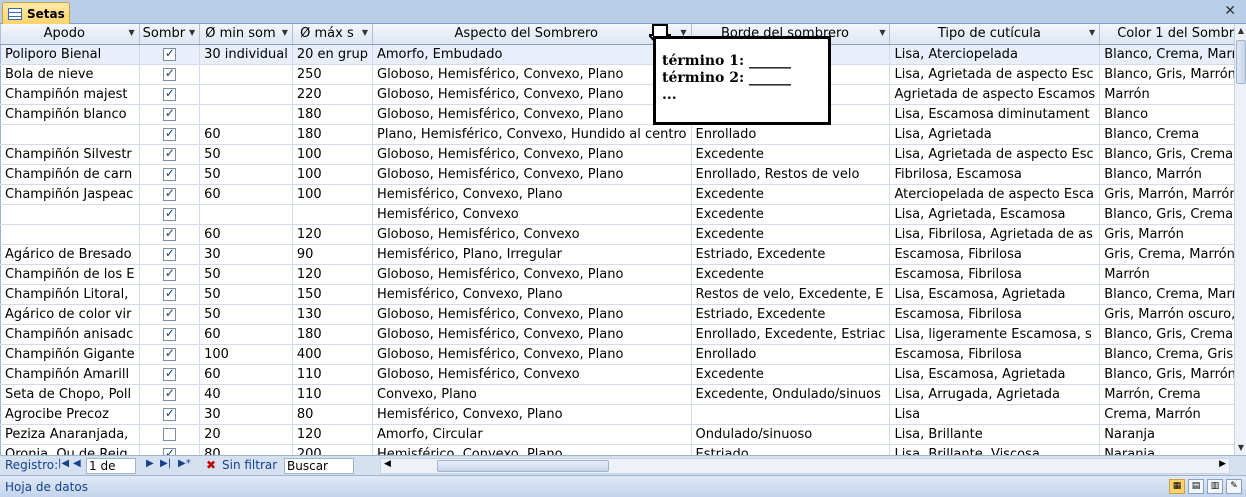 The height and width of the screenshot is (497, 1246). What do you see at coordinates (70, 114) in the screenshot?
I see `table-cell: Champiñón blanco` at bounding box center [70, 114].